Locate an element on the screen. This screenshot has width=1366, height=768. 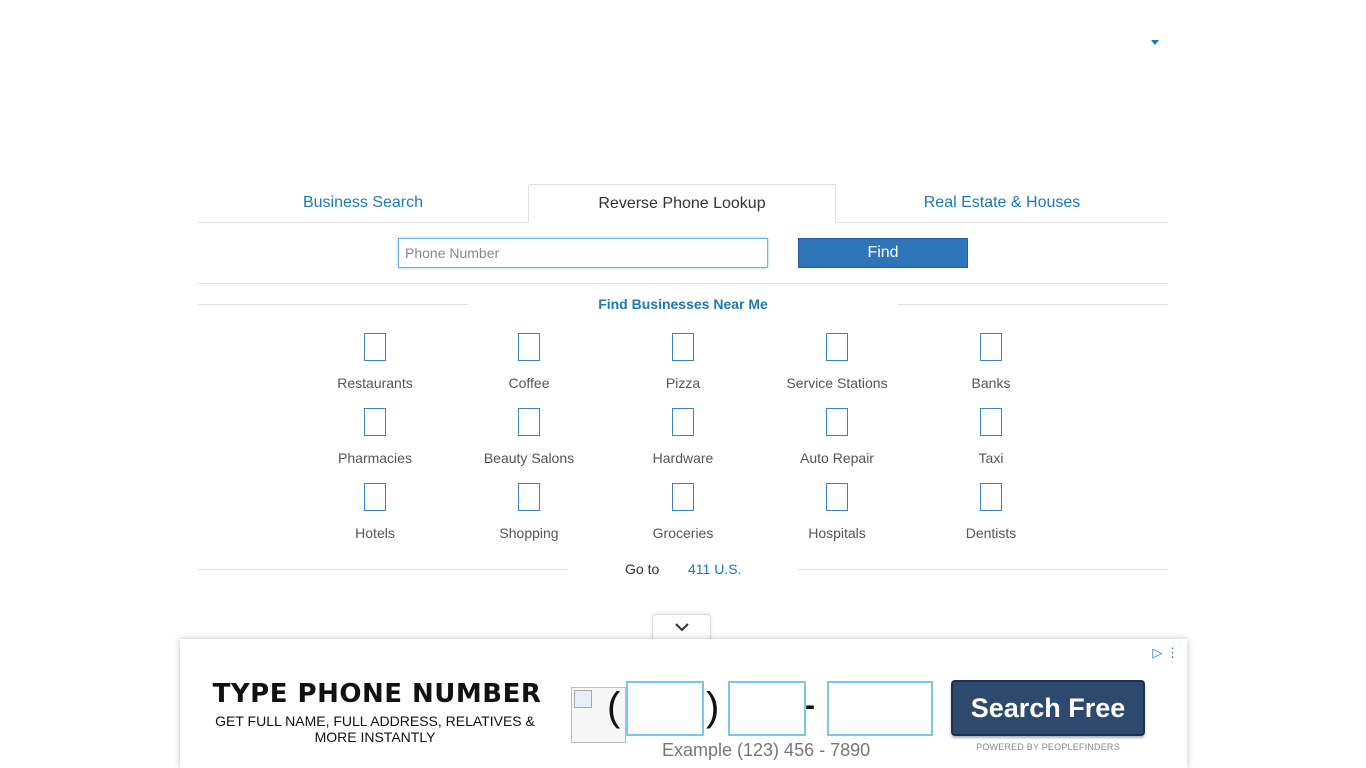
hardware-icon is located at coordinates (683, 422).